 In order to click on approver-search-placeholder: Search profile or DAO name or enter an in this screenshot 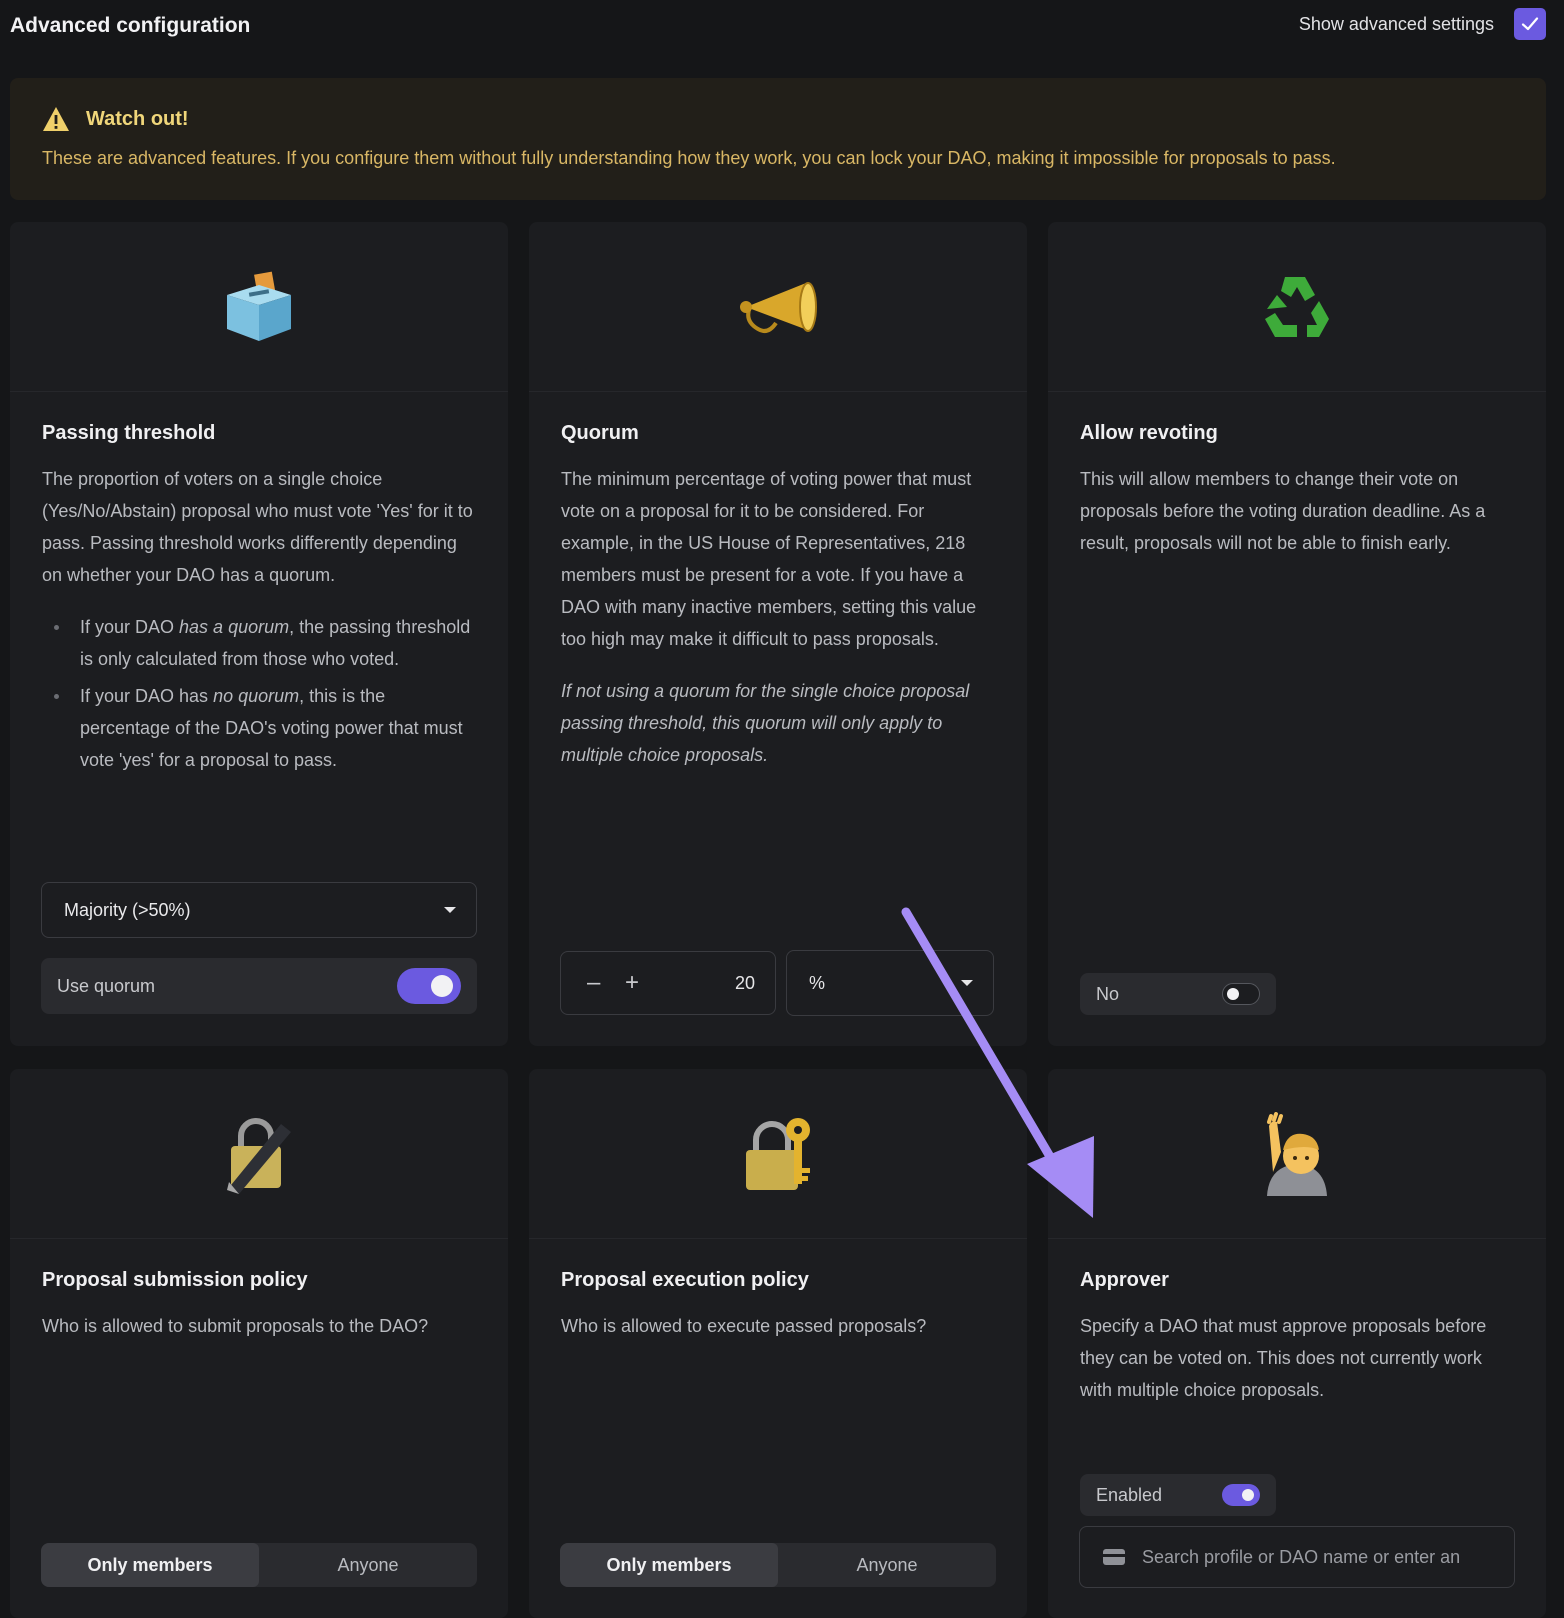, I will do `click(1301, 1556)`.